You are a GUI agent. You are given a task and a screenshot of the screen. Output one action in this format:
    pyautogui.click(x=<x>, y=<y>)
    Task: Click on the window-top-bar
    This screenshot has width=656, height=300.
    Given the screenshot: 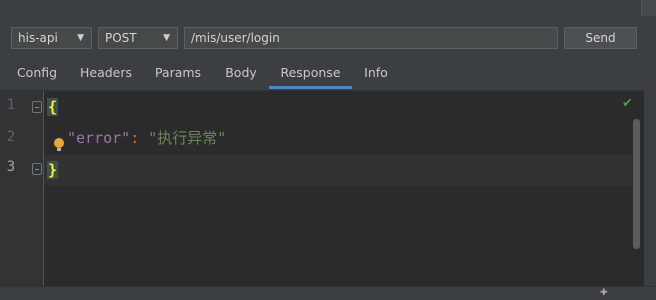 What is the action you would take?
    pyautogui.click(x=328, y=13)
    